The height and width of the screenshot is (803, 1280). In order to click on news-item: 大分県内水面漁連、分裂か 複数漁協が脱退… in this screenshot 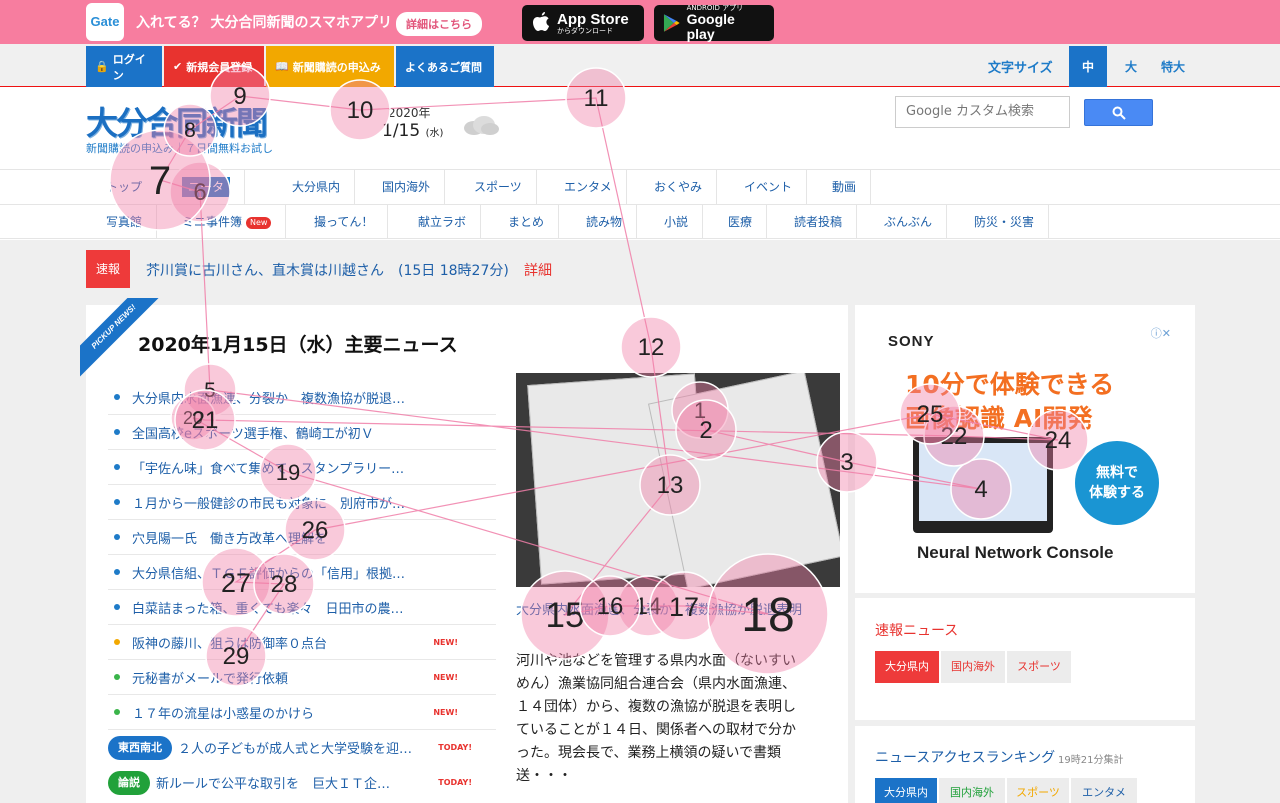, I will do `click(302, 397)`.